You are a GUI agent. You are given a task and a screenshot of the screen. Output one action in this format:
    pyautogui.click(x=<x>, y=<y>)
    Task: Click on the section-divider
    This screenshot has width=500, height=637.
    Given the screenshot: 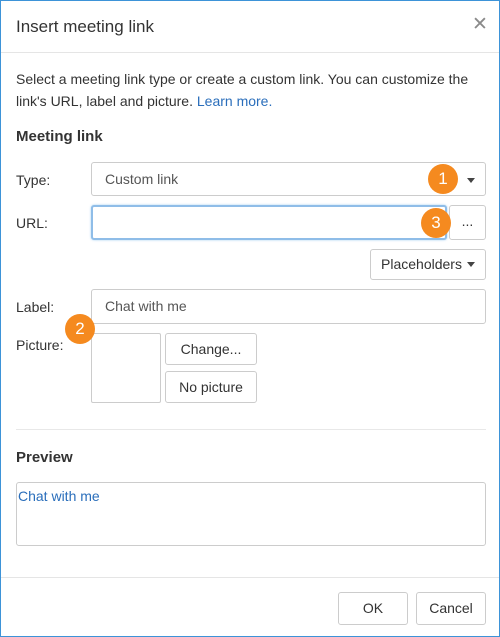 What is the action you would take?
    pyautogui.click(x=251, y=429)
    